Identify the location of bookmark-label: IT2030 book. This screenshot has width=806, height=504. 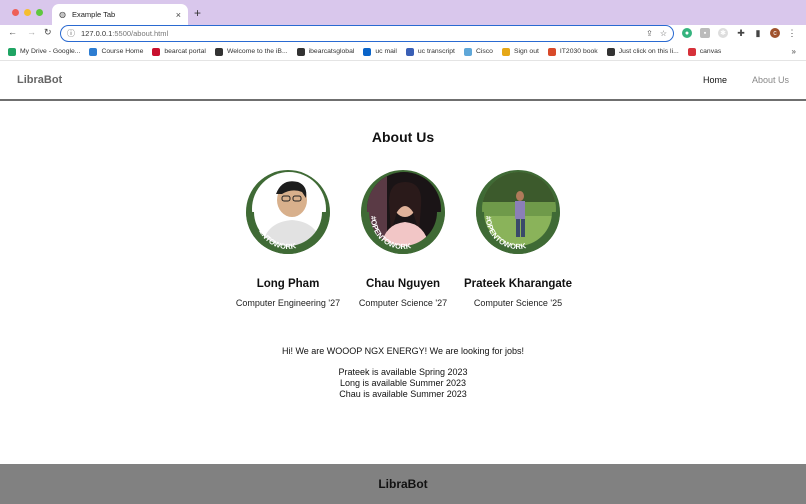
(578, 51).